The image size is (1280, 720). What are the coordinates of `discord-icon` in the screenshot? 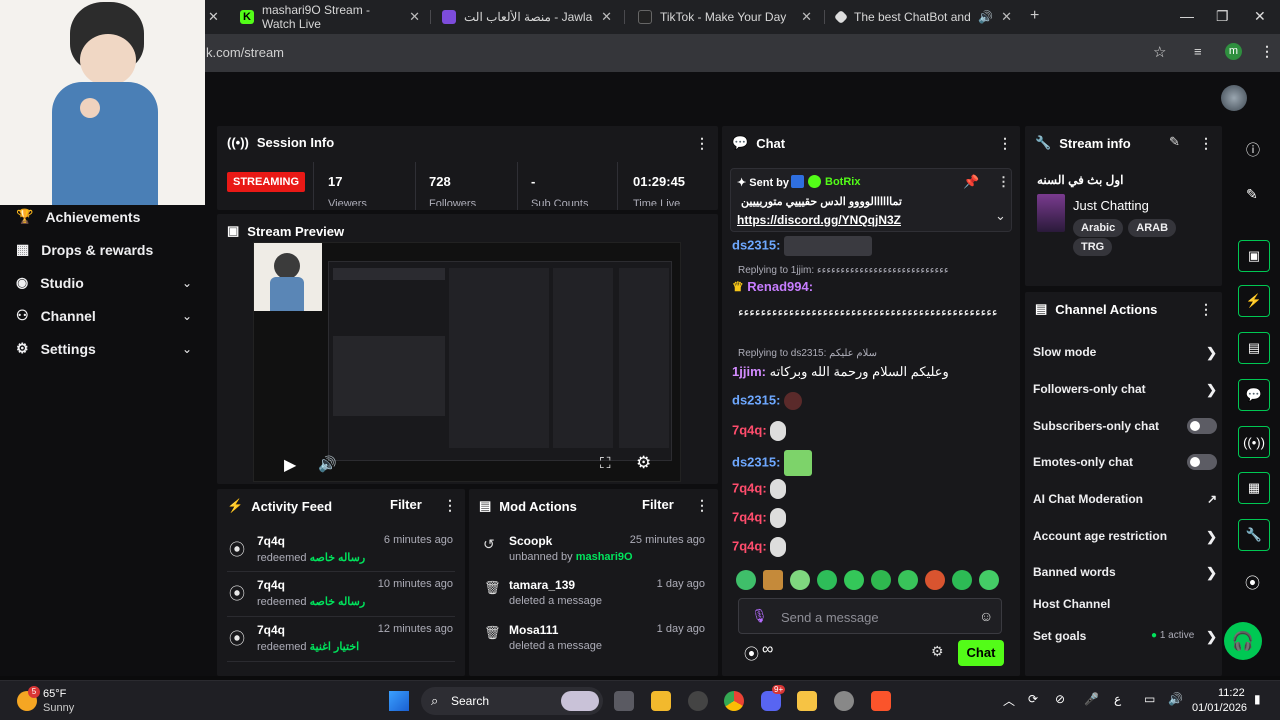 It's located at (771, 701).